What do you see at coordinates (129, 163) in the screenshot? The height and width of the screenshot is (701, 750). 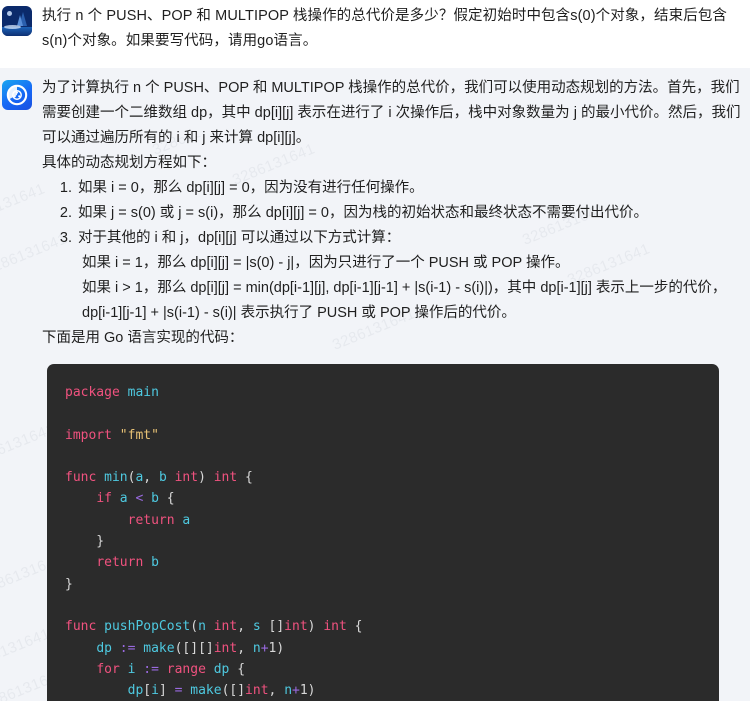 I see `equation-lead: 具体的动态规划方程如下：` at bounding box center [129, 163].